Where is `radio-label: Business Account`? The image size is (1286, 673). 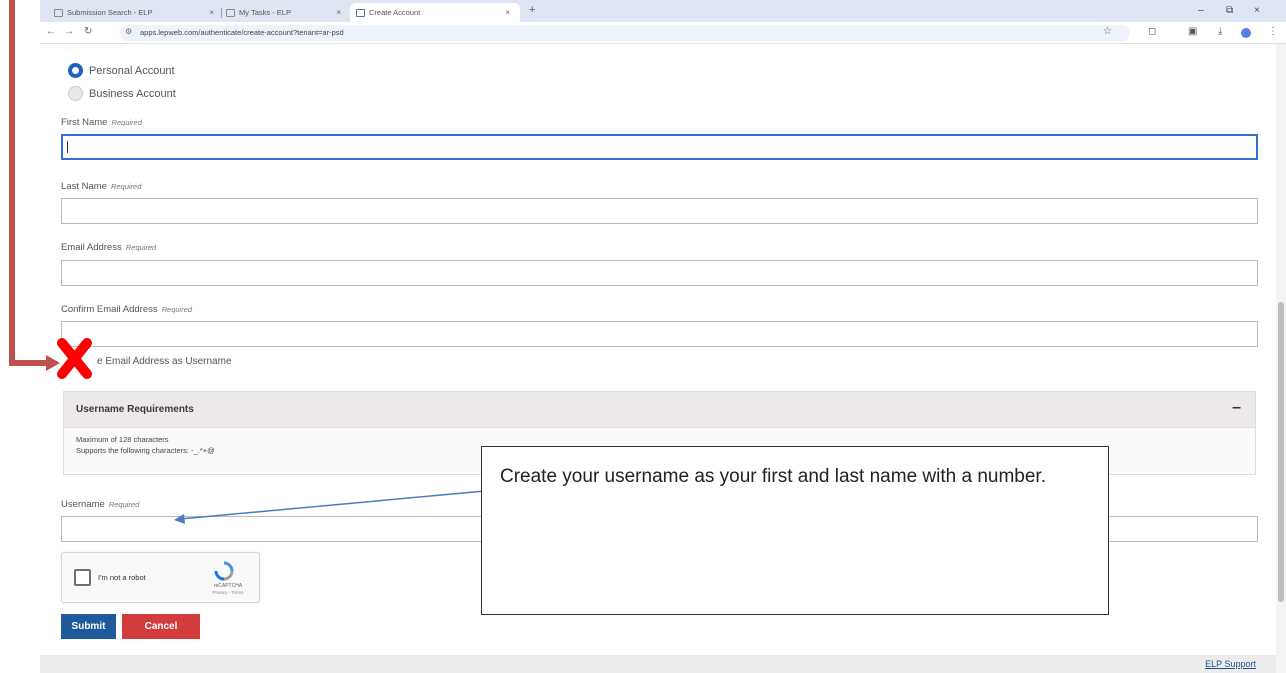 radio-label: Business Account is located at coordinates (132, 93).